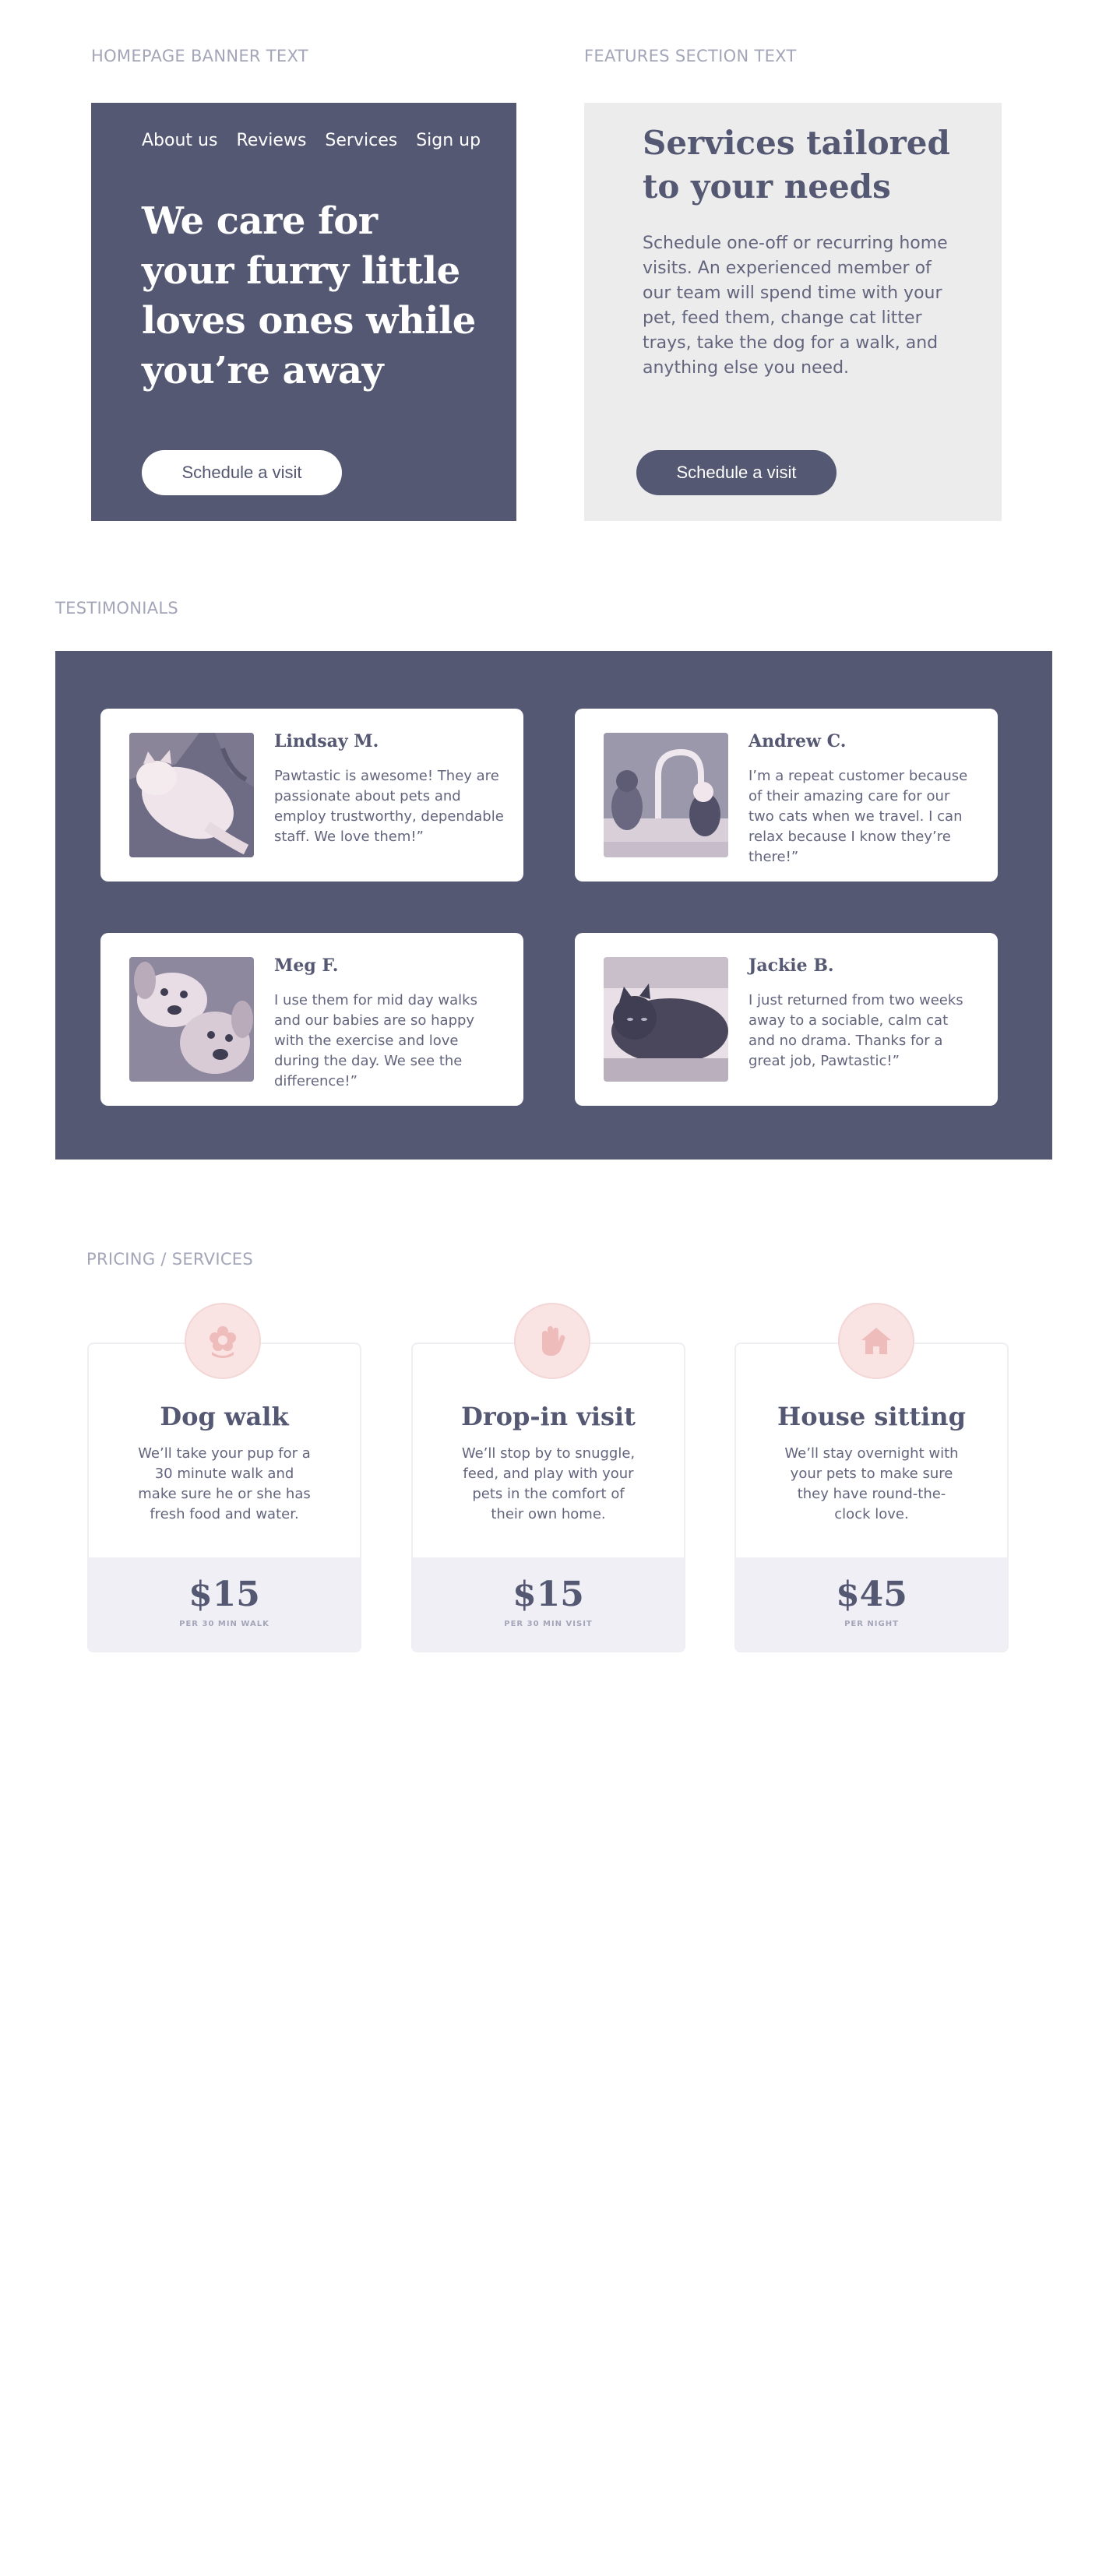  I want to click on testimonial-name: Andrew C., so click(797, 741).